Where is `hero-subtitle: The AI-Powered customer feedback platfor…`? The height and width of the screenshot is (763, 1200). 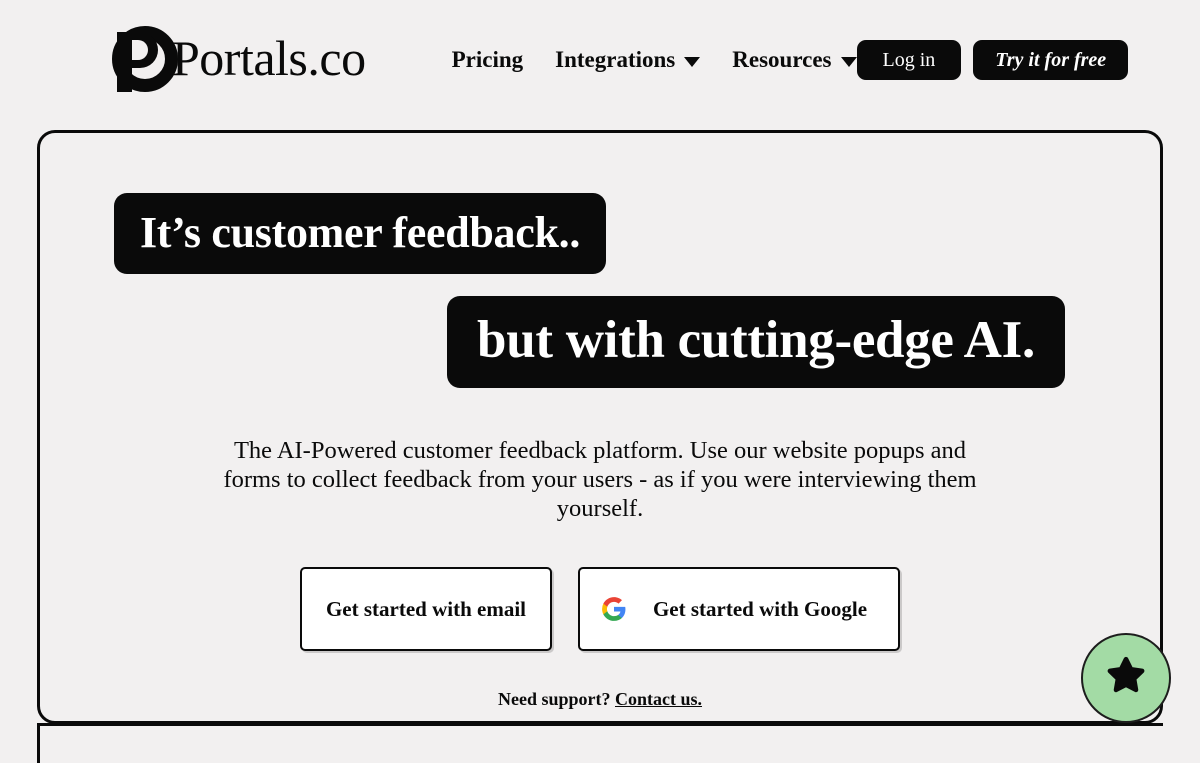 hero-subtitle: The AI-Powered customer feedback platfor… is located at coordinates (600, 479).